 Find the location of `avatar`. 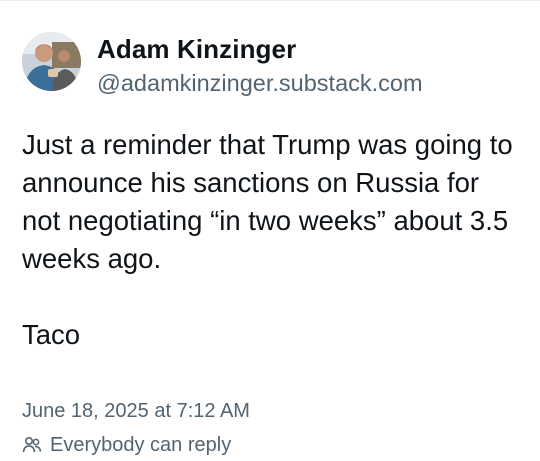

avatar is located at coordinates (51, 61).